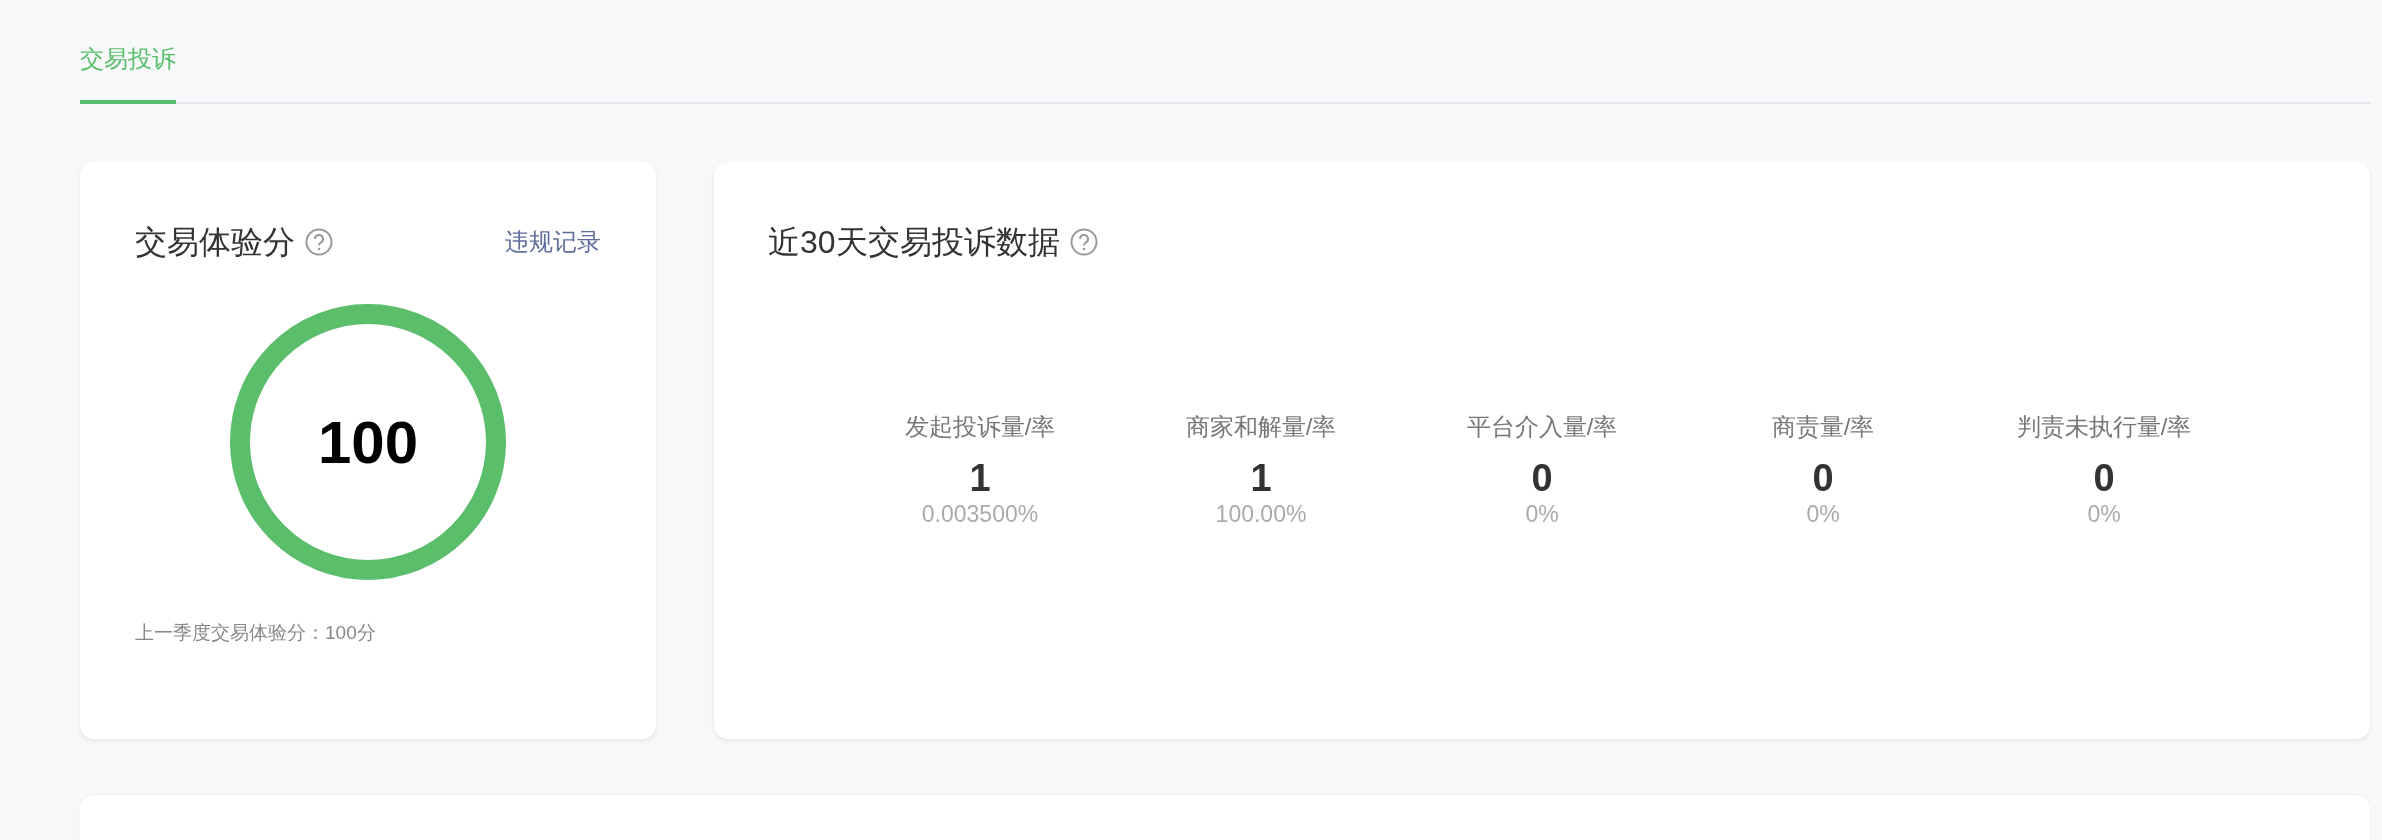 The width and height of the screenshot is (2382, 840). I want to click on stat-label: 发起投诉量/率, so click(980, 427).